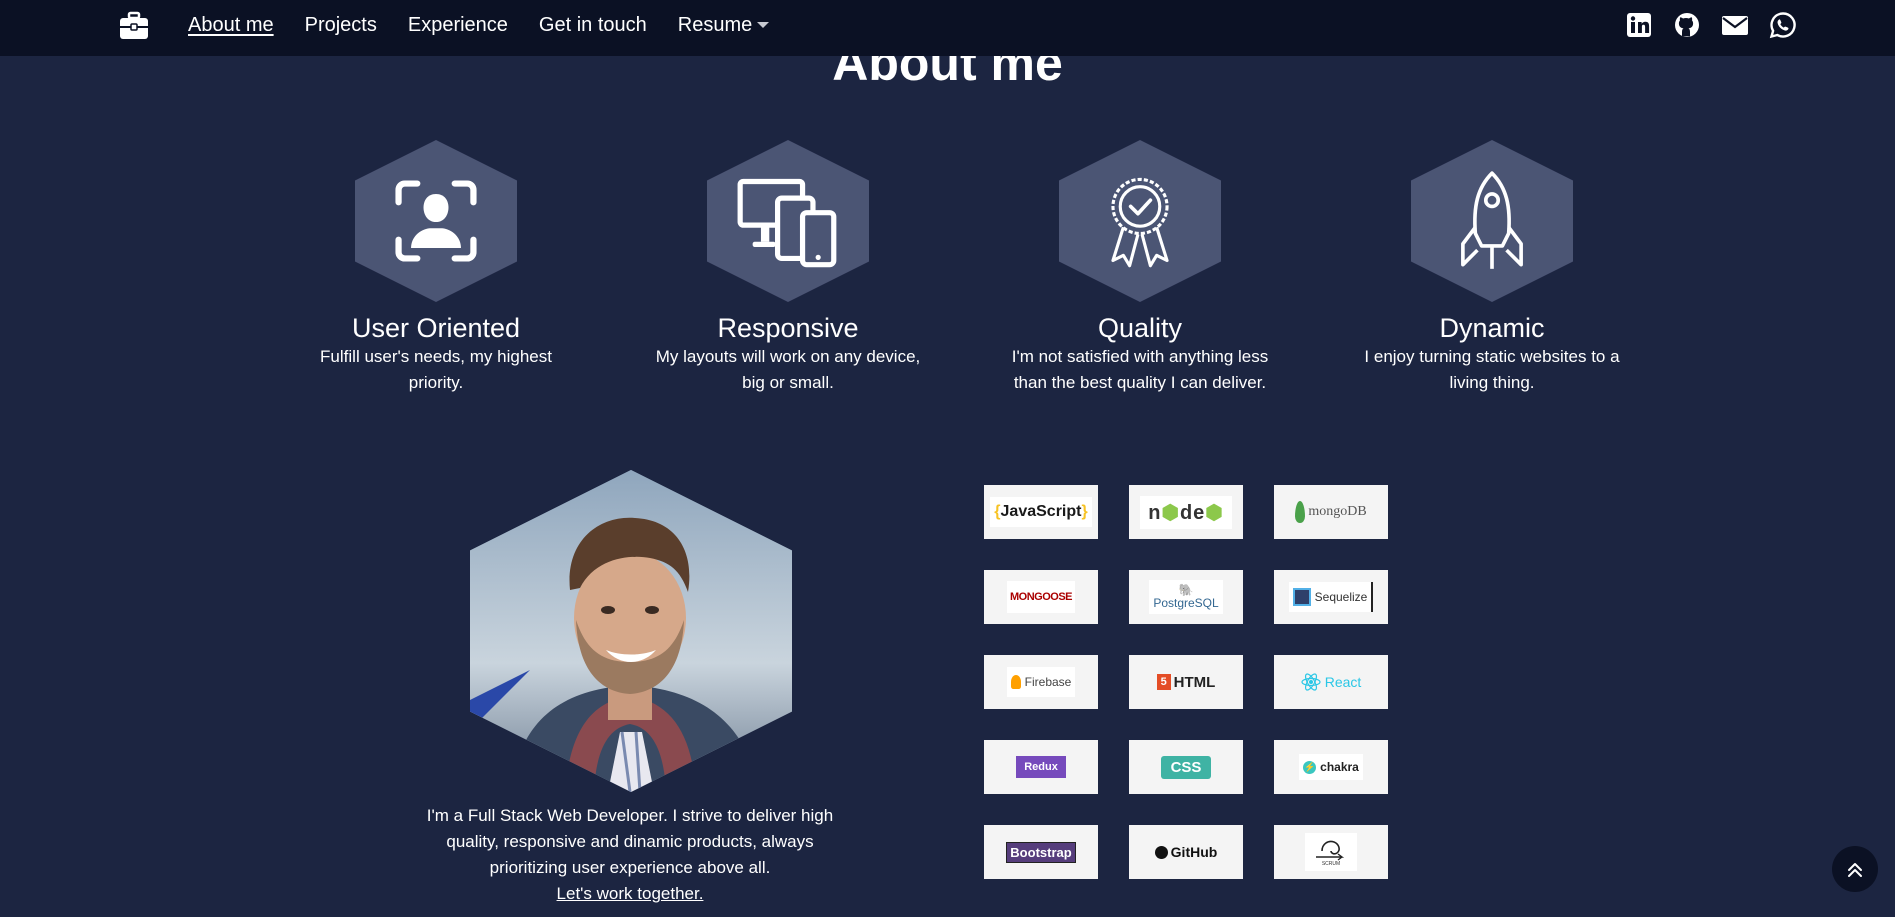 This screenshot has height=917, width=1895. Describe the element at coordinates (1015, 682) in the screenshot. I see `firebase-flame-icon` at that location.